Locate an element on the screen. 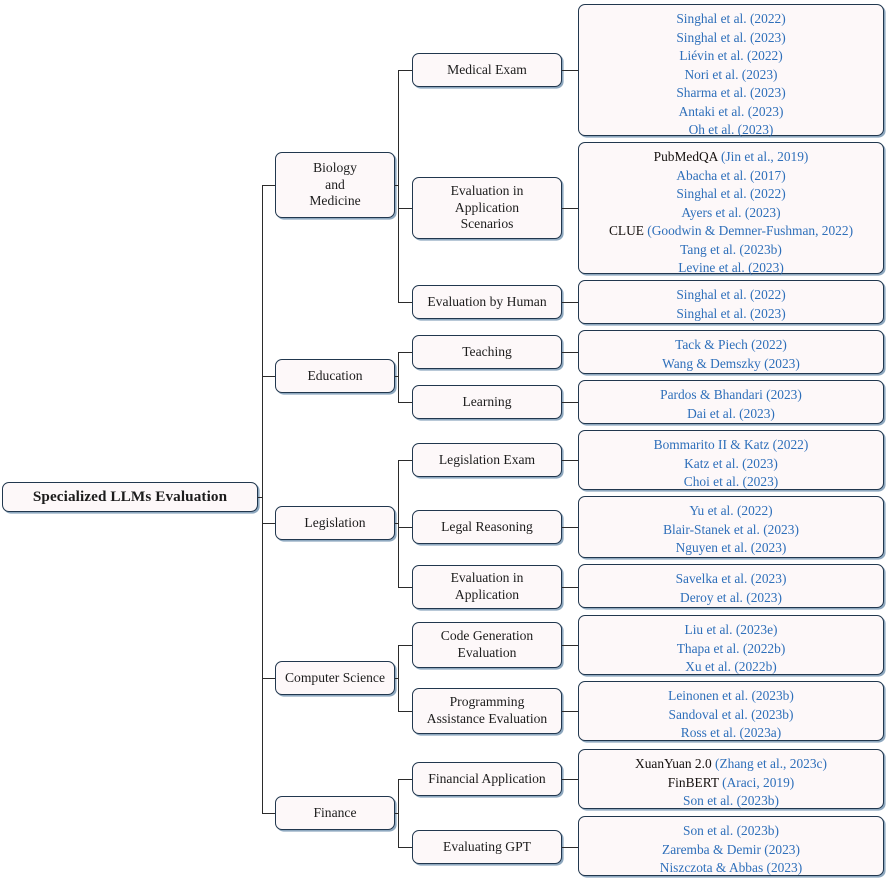  citation-text: Leinonen et al. (2023b) is located at coordinates (731, 695).